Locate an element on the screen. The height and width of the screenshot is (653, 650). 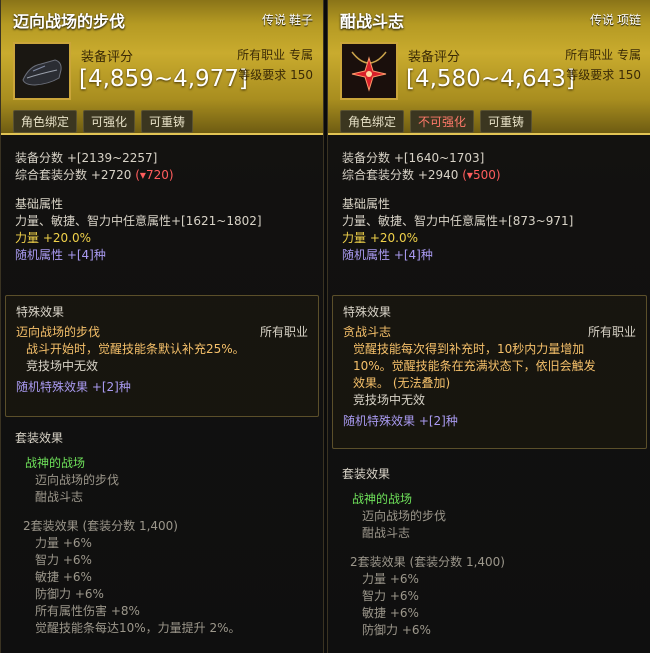
set-score: 综合套装分数 +2720 is located at coordinates (73, 175).